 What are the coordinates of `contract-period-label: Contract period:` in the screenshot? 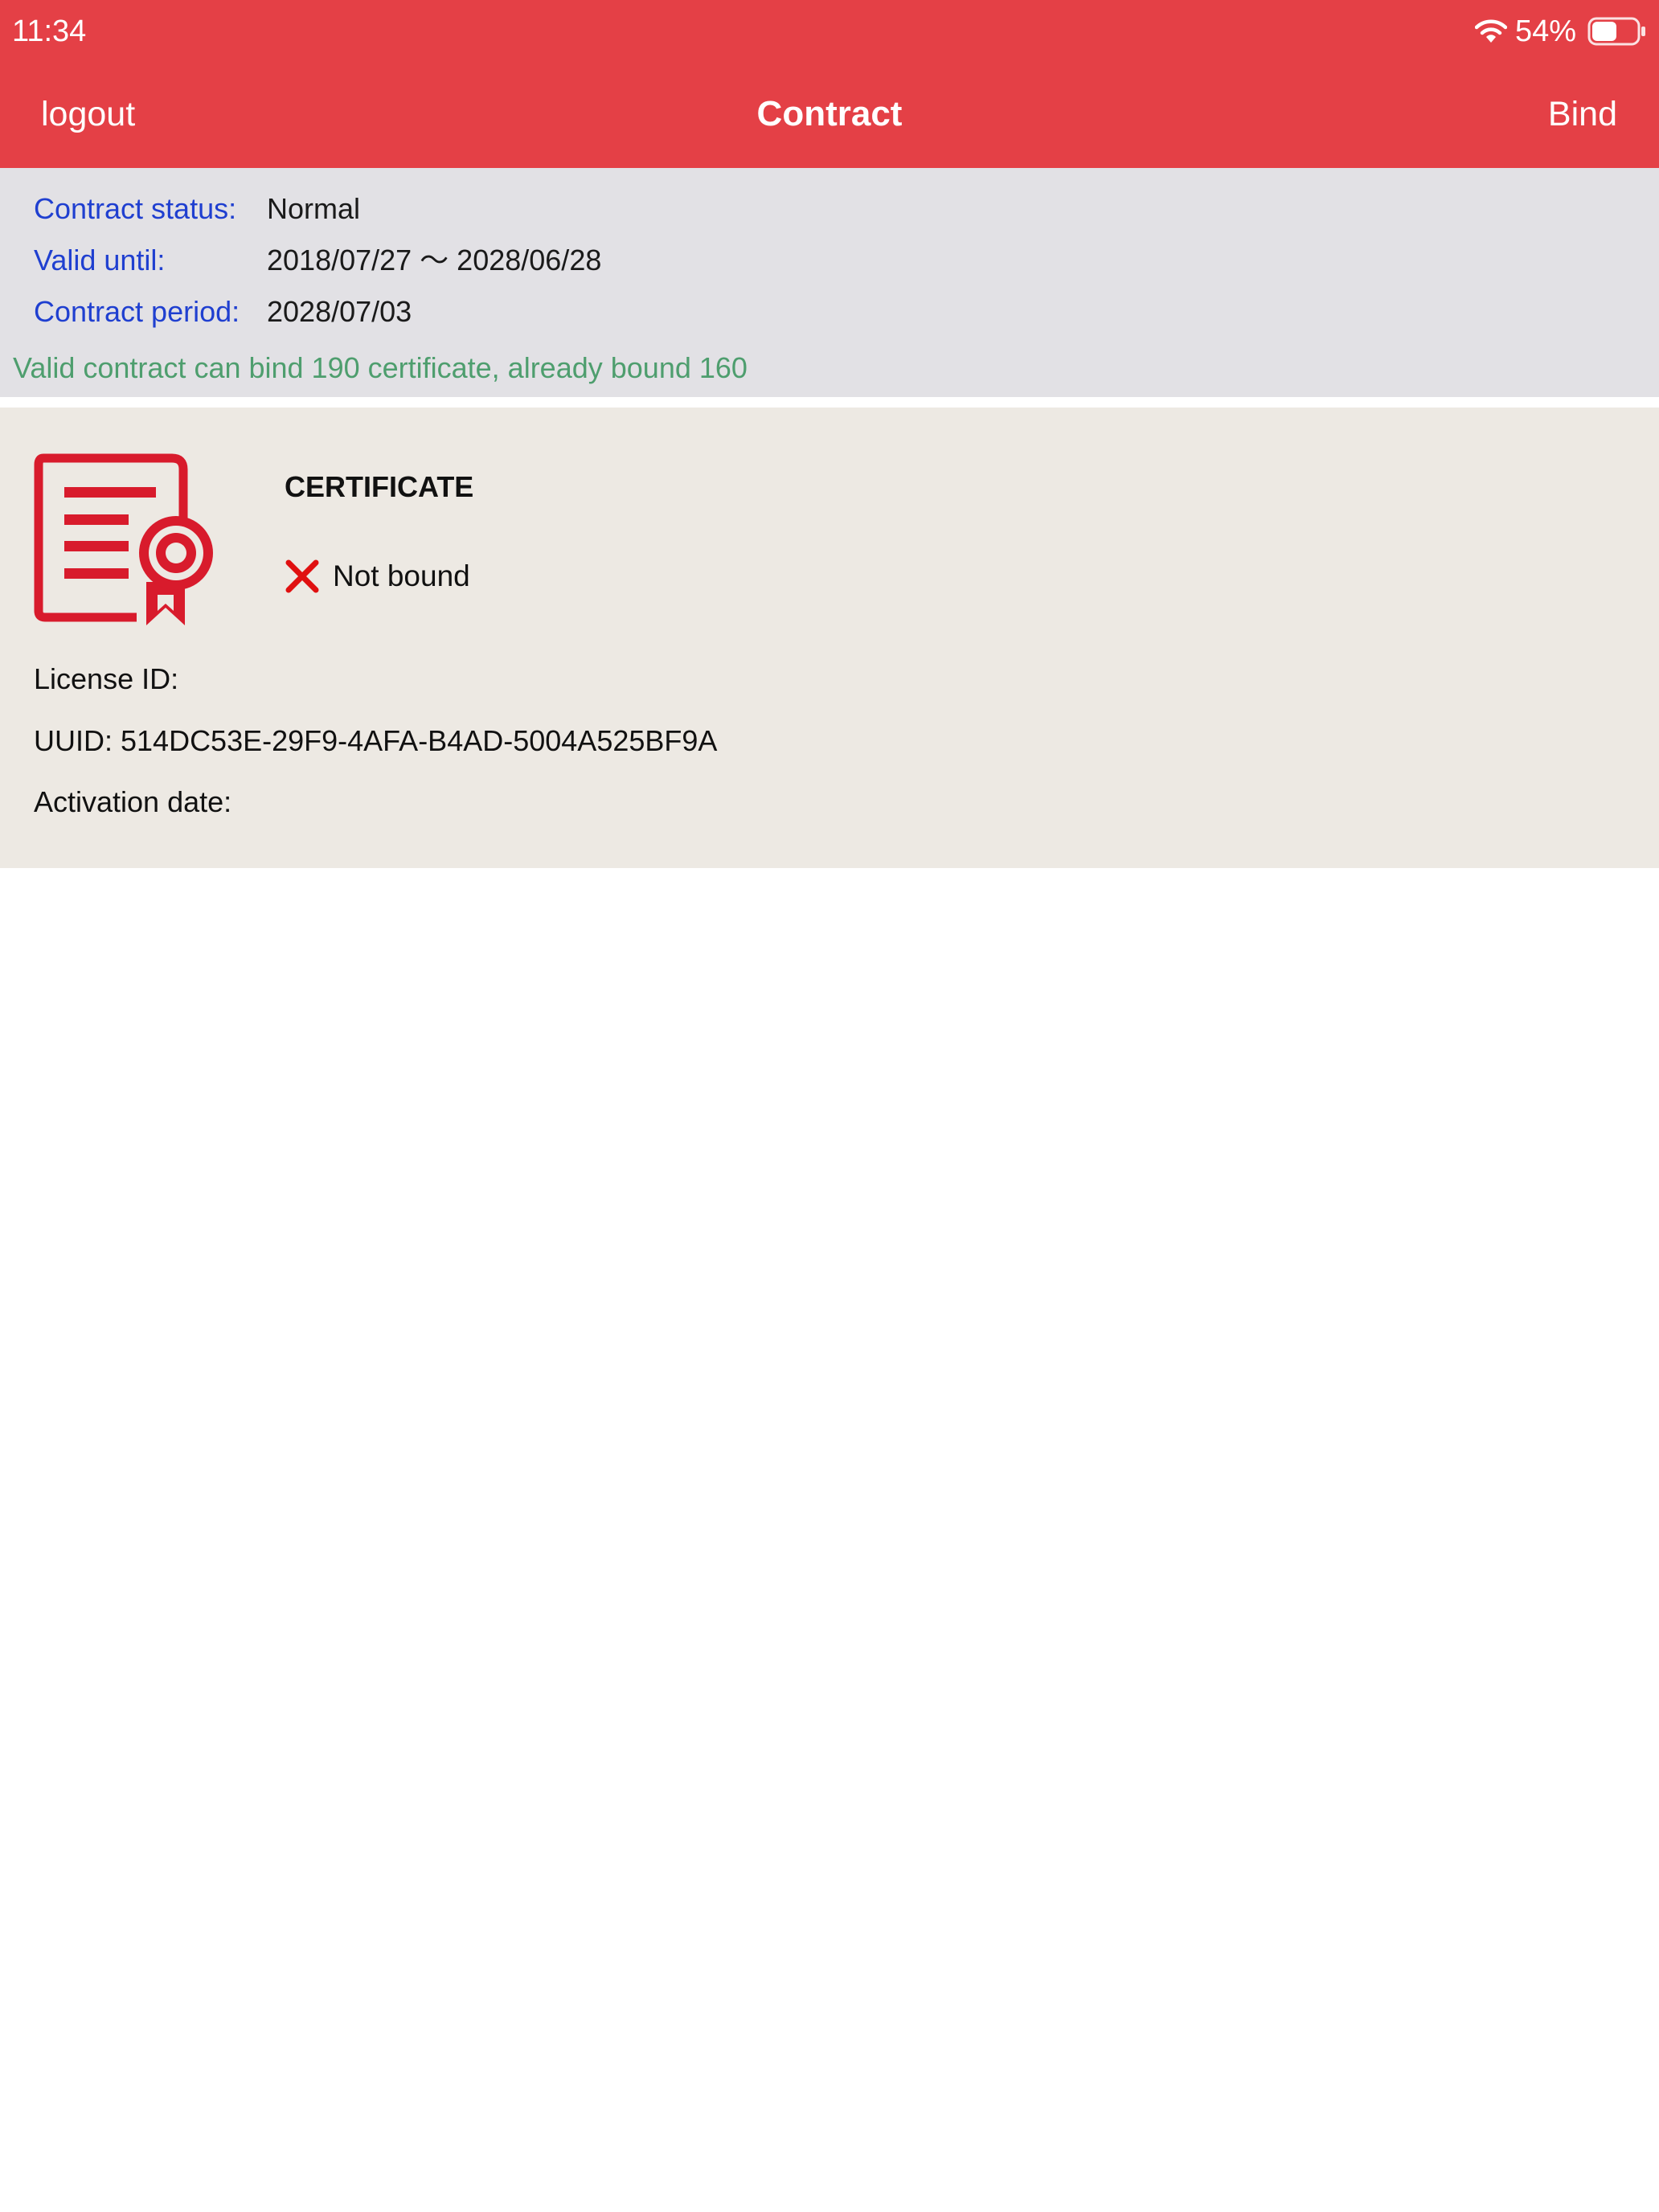 It's located at (137, 311).